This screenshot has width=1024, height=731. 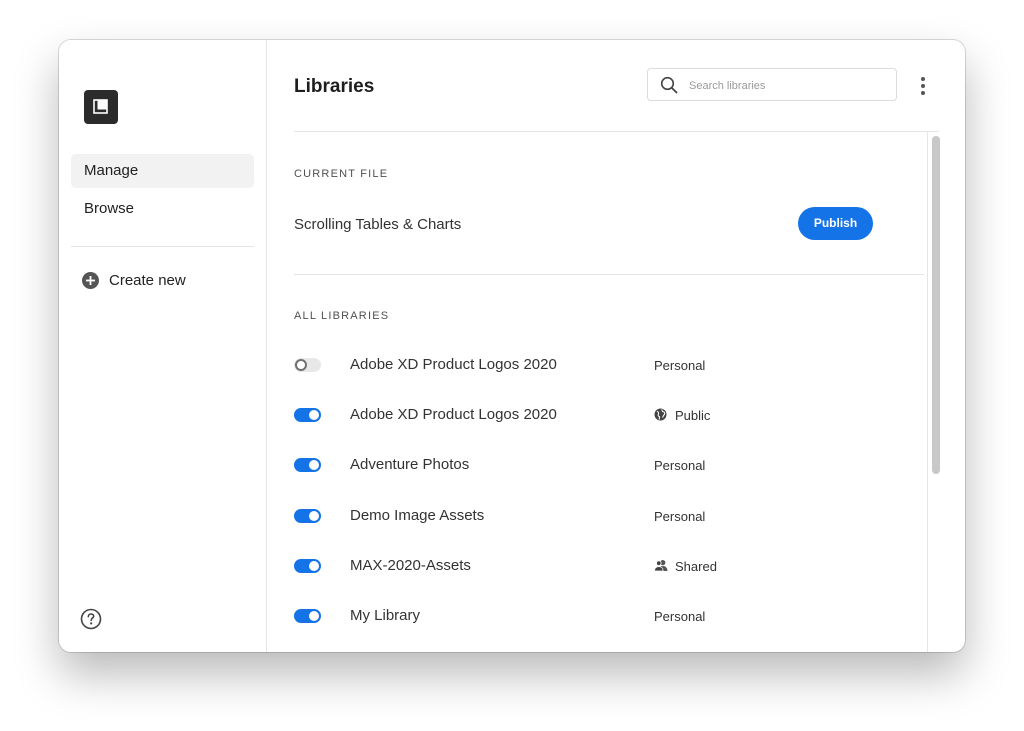 What do you see at coordinates (410, 464) in the screenshot?
I see `library-name: Adventure Photos` at bounding box center [410, 464].